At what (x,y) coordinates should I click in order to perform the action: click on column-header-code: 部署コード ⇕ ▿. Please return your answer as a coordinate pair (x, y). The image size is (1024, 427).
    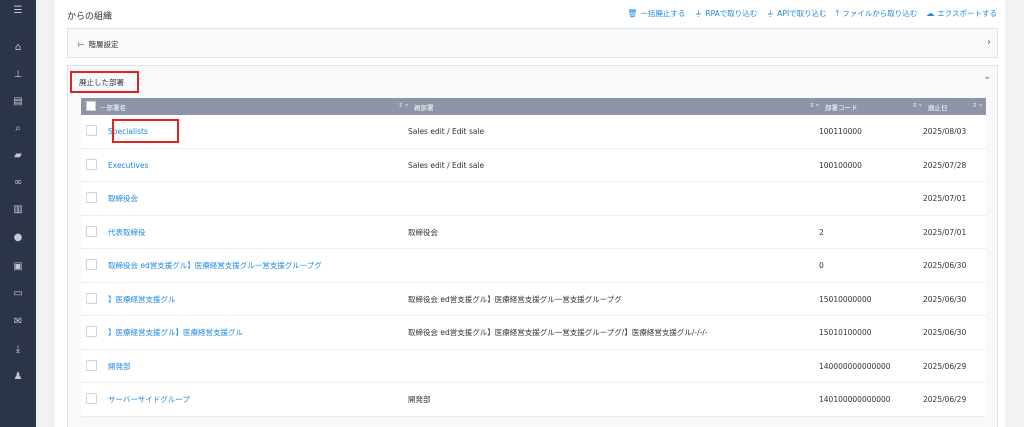
    Looking at the image, I should click on (874, 106).